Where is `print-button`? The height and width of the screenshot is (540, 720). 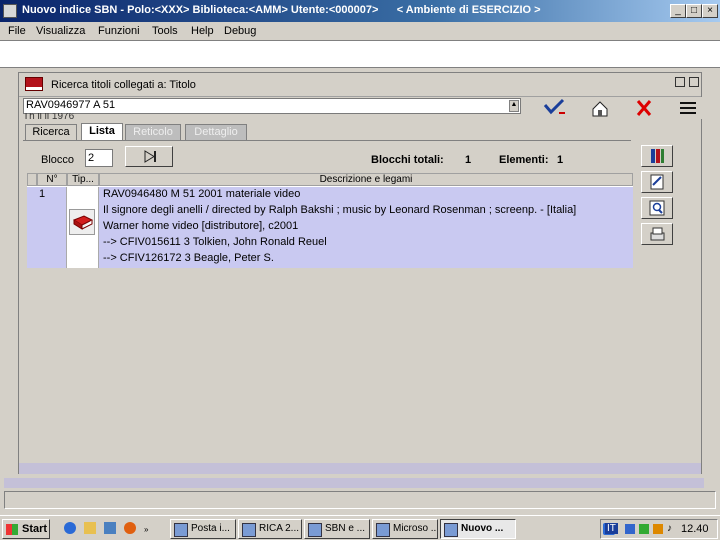
print-button is located at coordinates (657, 234).